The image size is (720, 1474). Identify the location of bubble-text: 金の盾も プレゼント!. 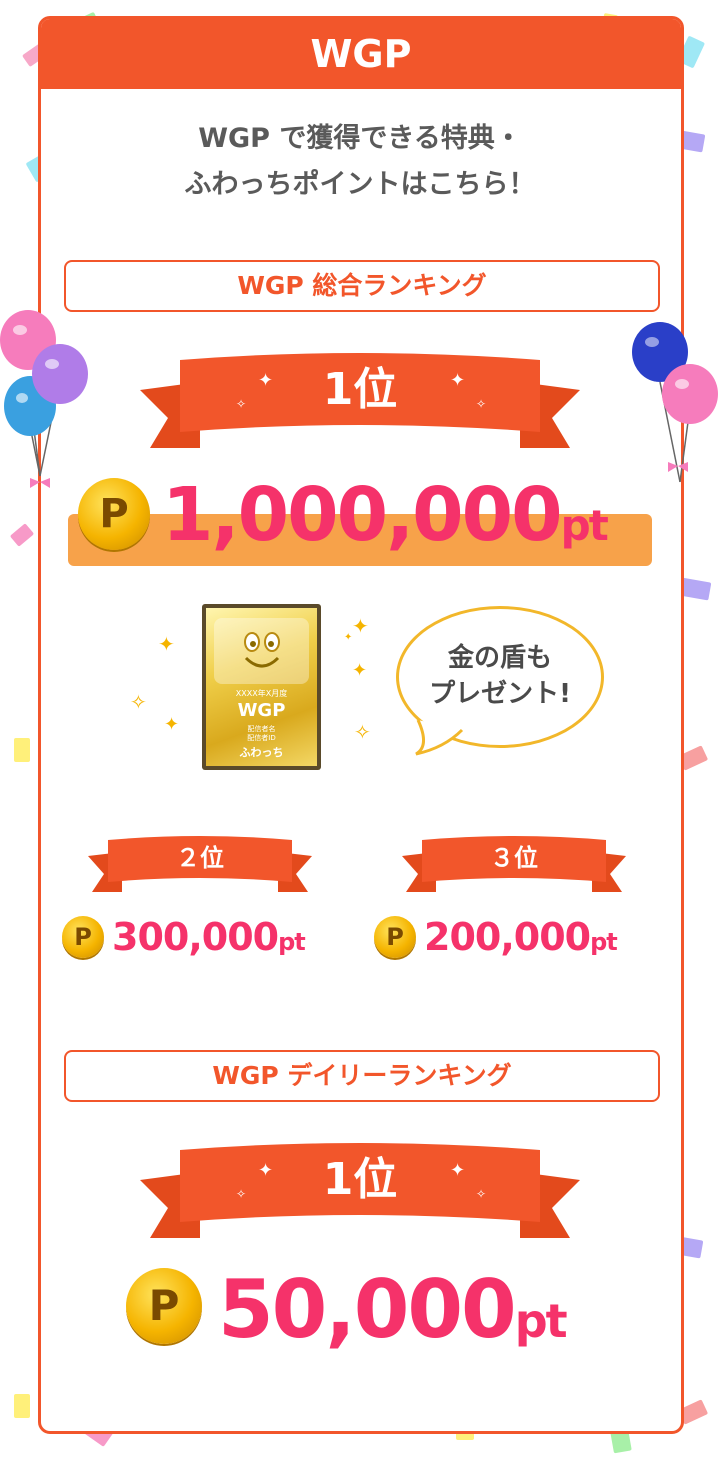
(500, 676).